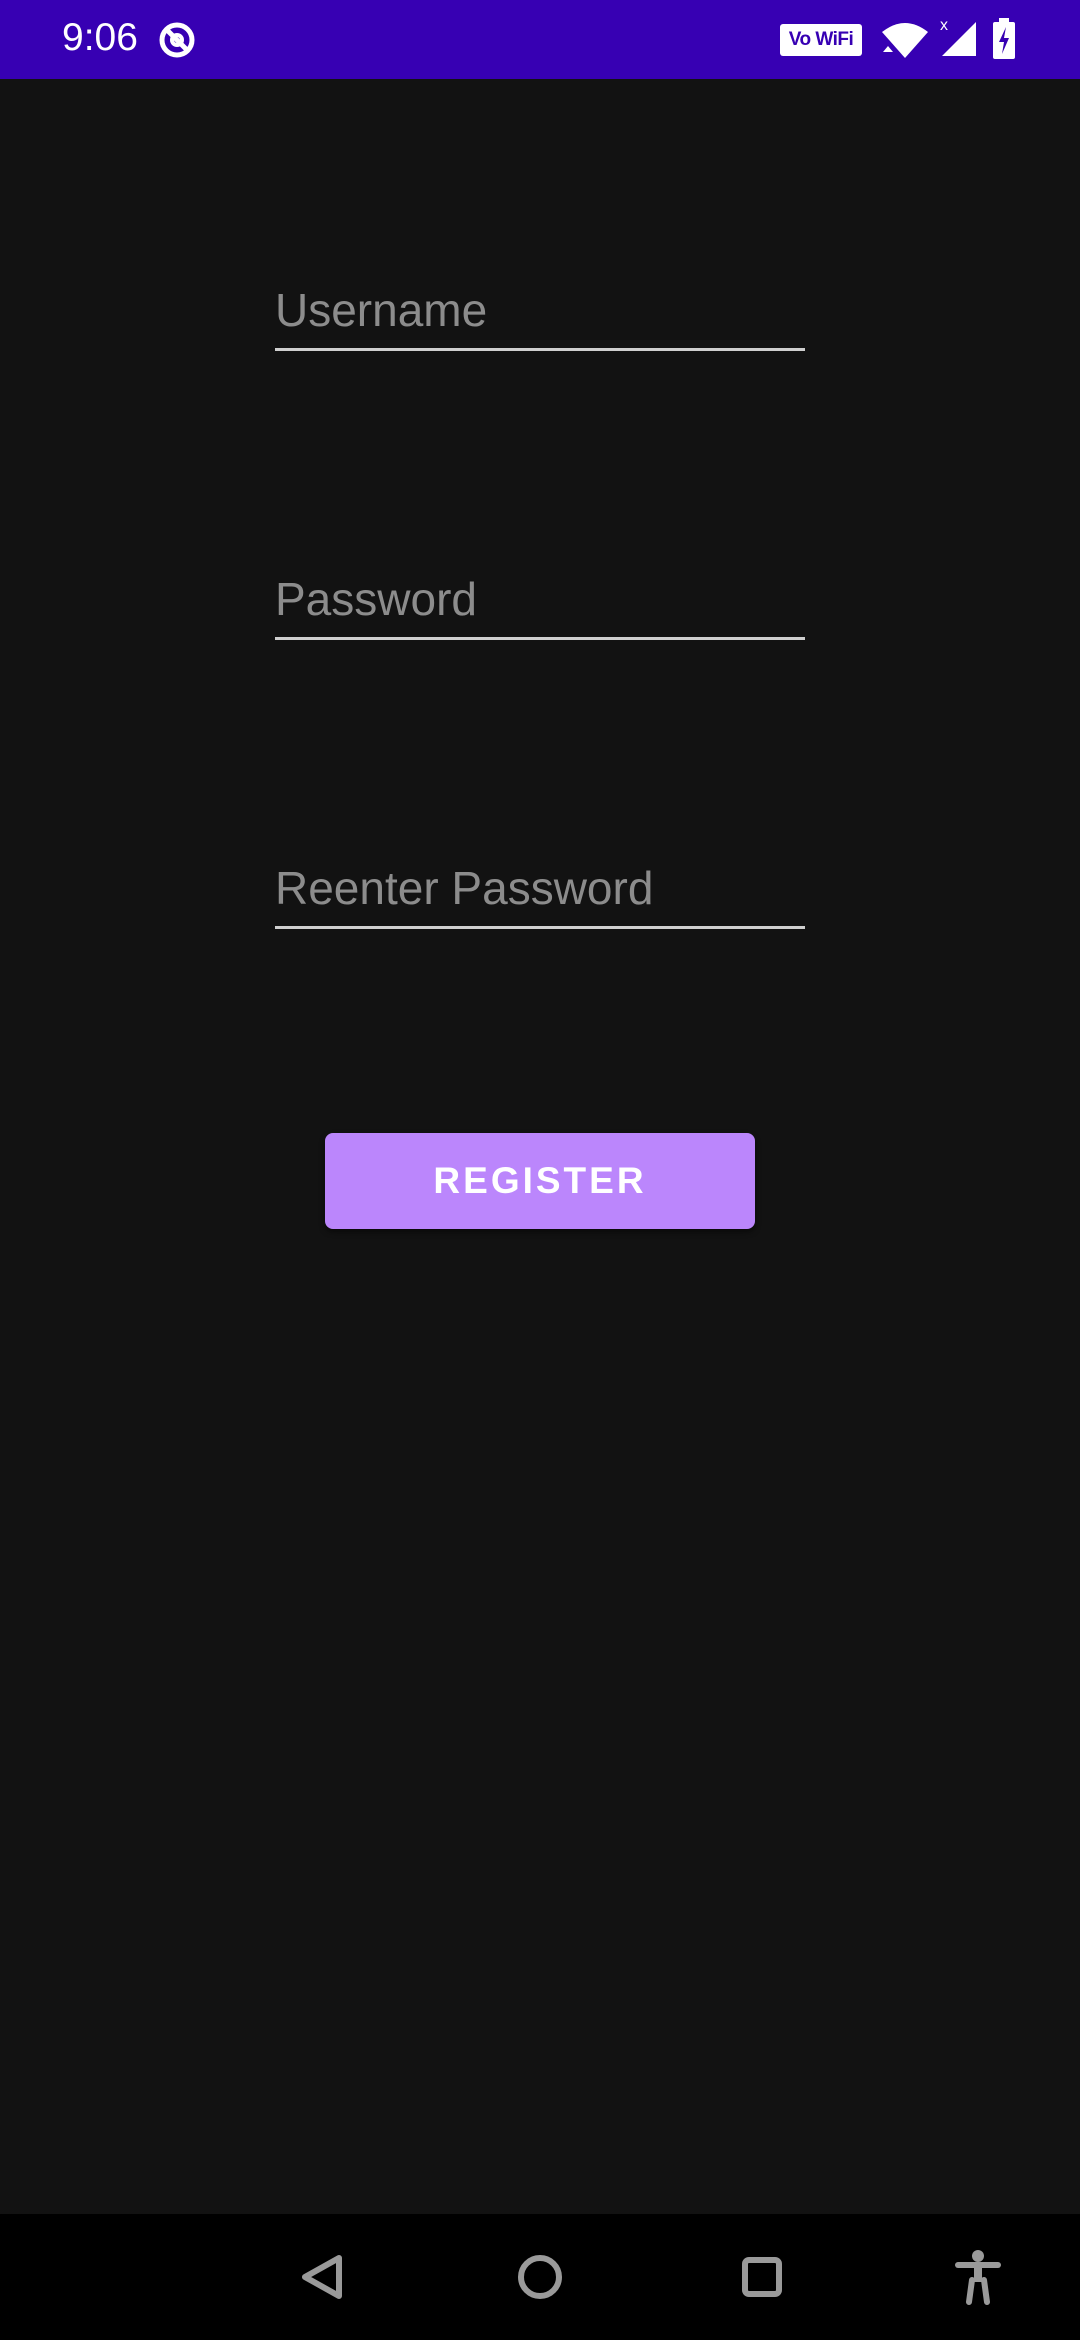 The image size is (1080, 2340). I want to click on navigation-bar, so click(540, 2277).